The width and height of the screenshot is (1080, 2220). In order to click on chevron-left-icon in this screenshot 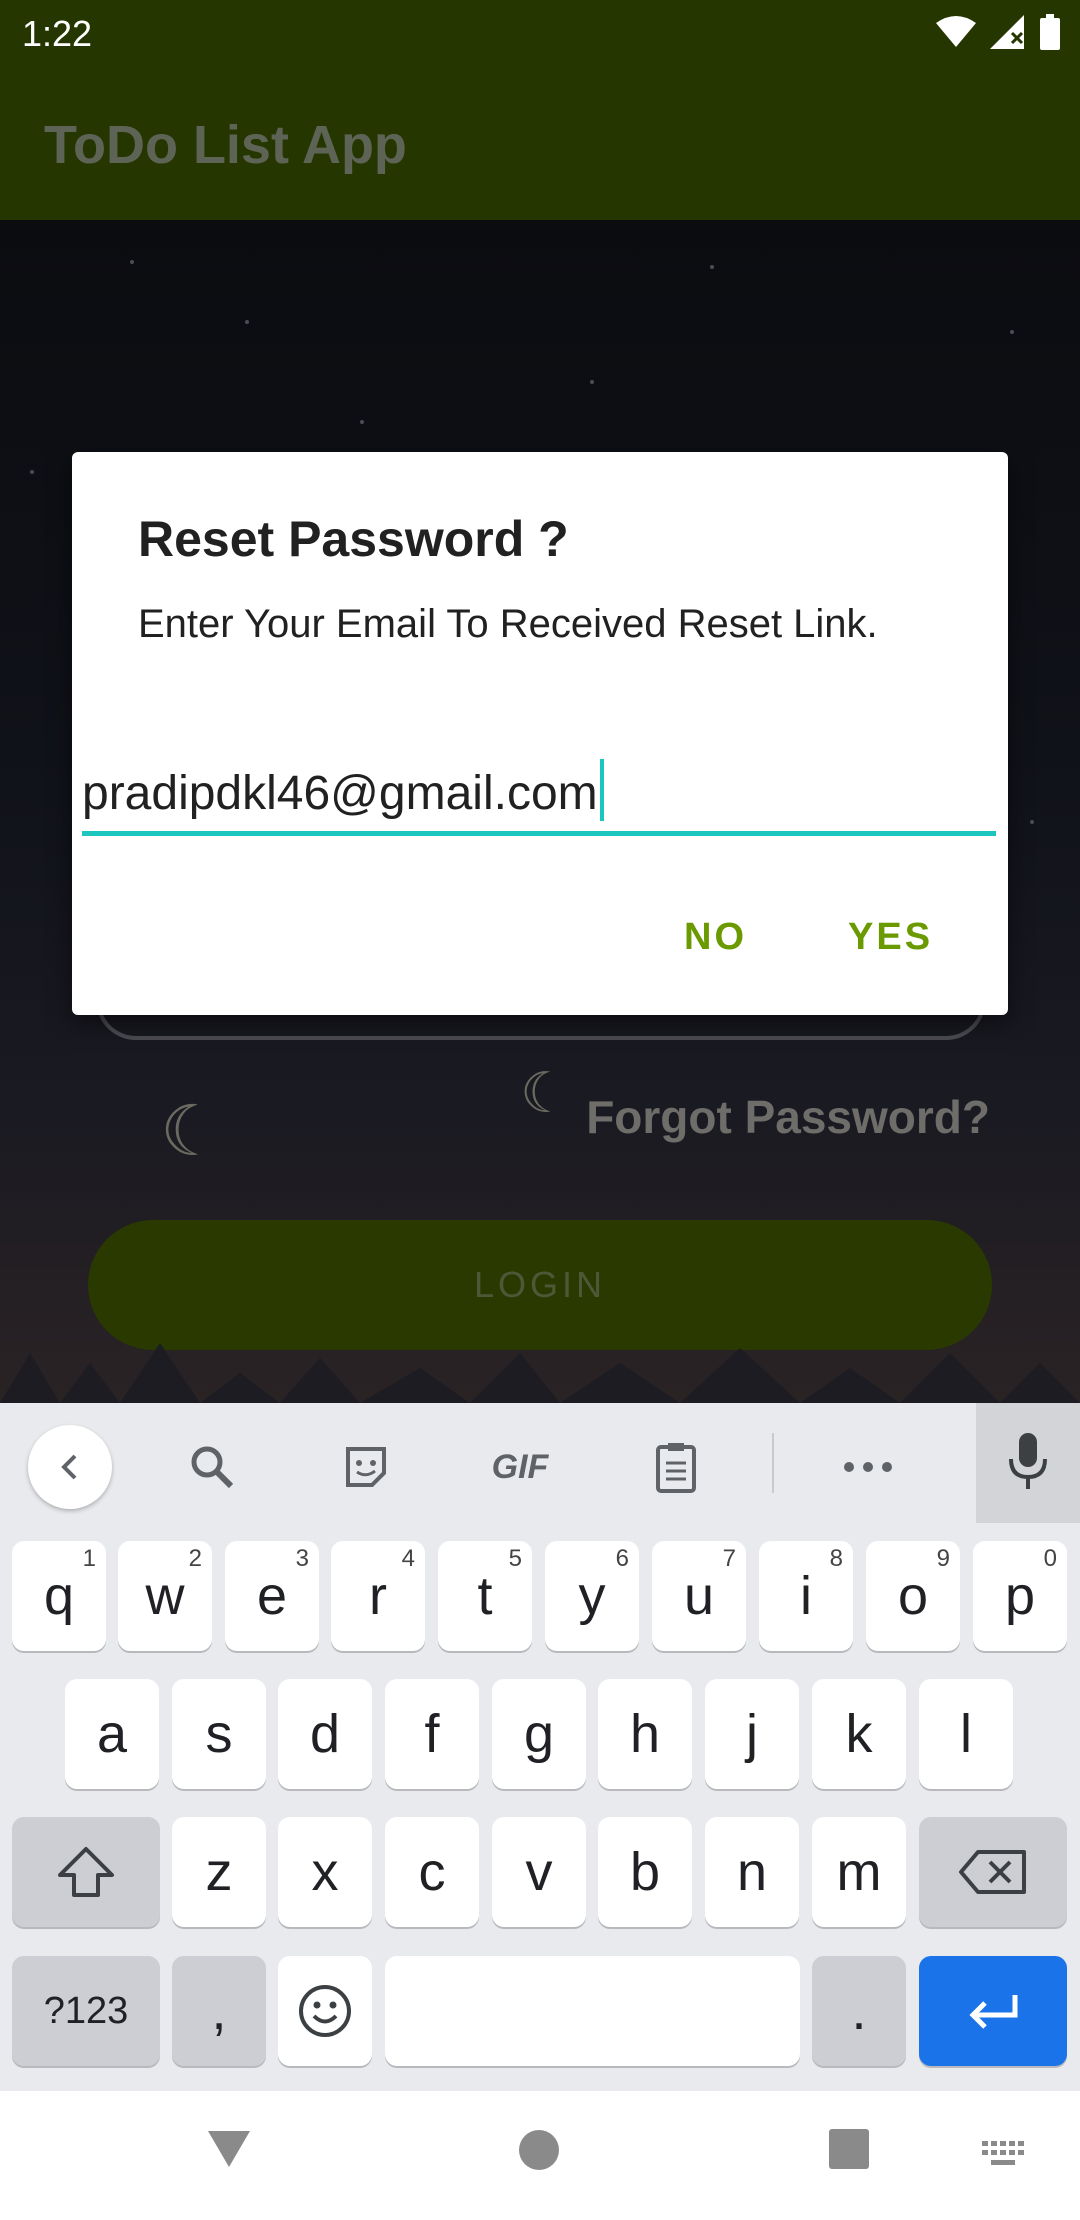, I will do `click(69, 1467)`.